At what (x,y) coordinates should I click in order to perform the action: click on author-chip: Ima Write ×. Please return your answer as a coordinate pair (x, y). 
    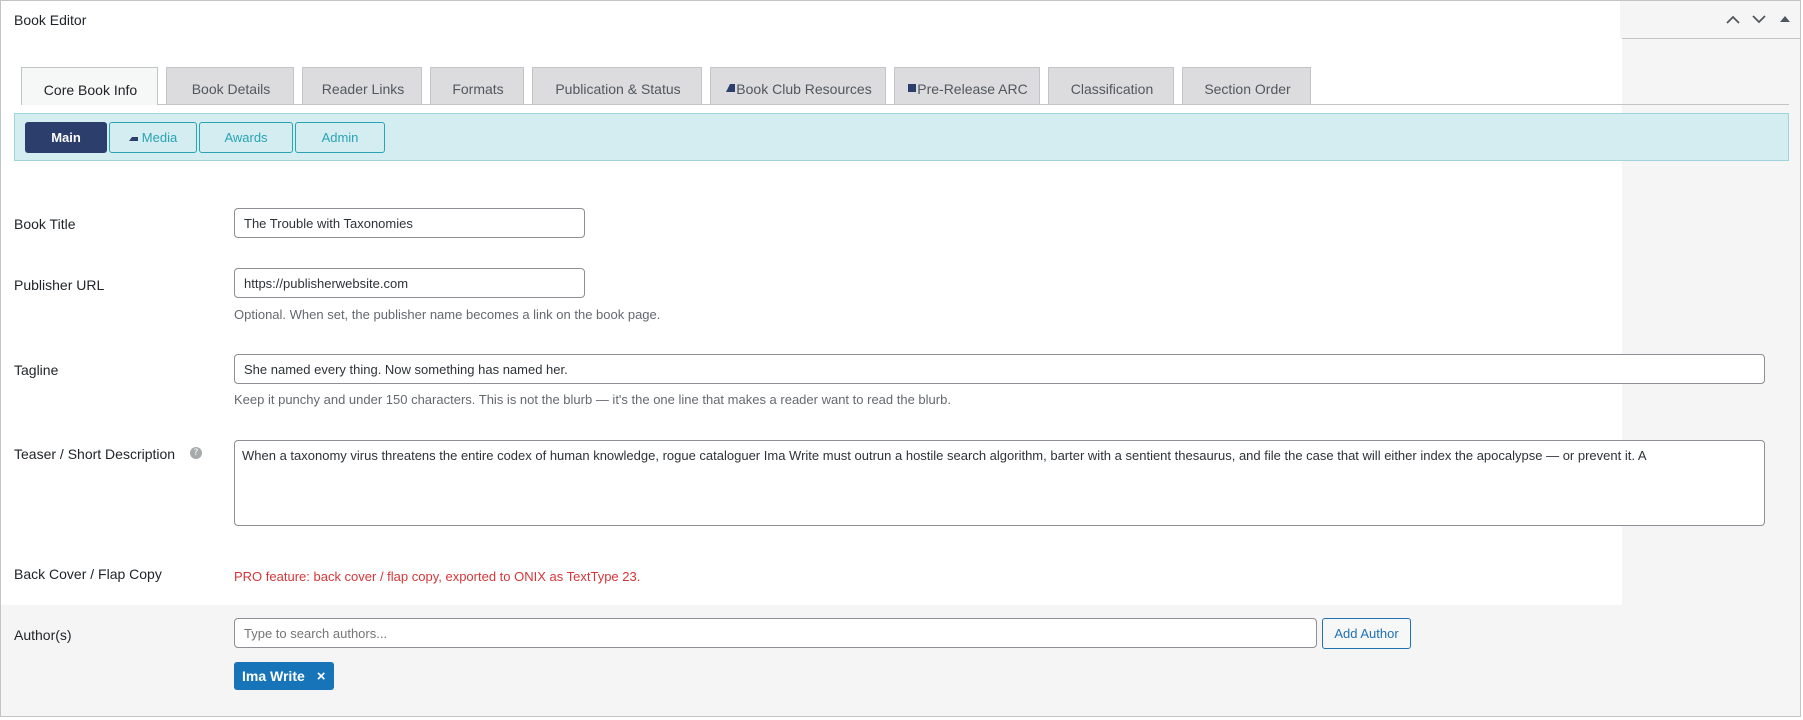
    Looking at the image, I should click on (284, 676).